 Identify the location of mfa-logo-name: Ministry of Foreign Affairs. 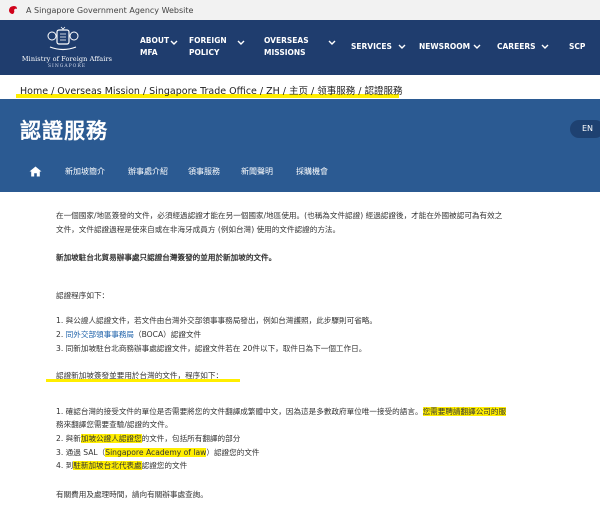
(67, 59).